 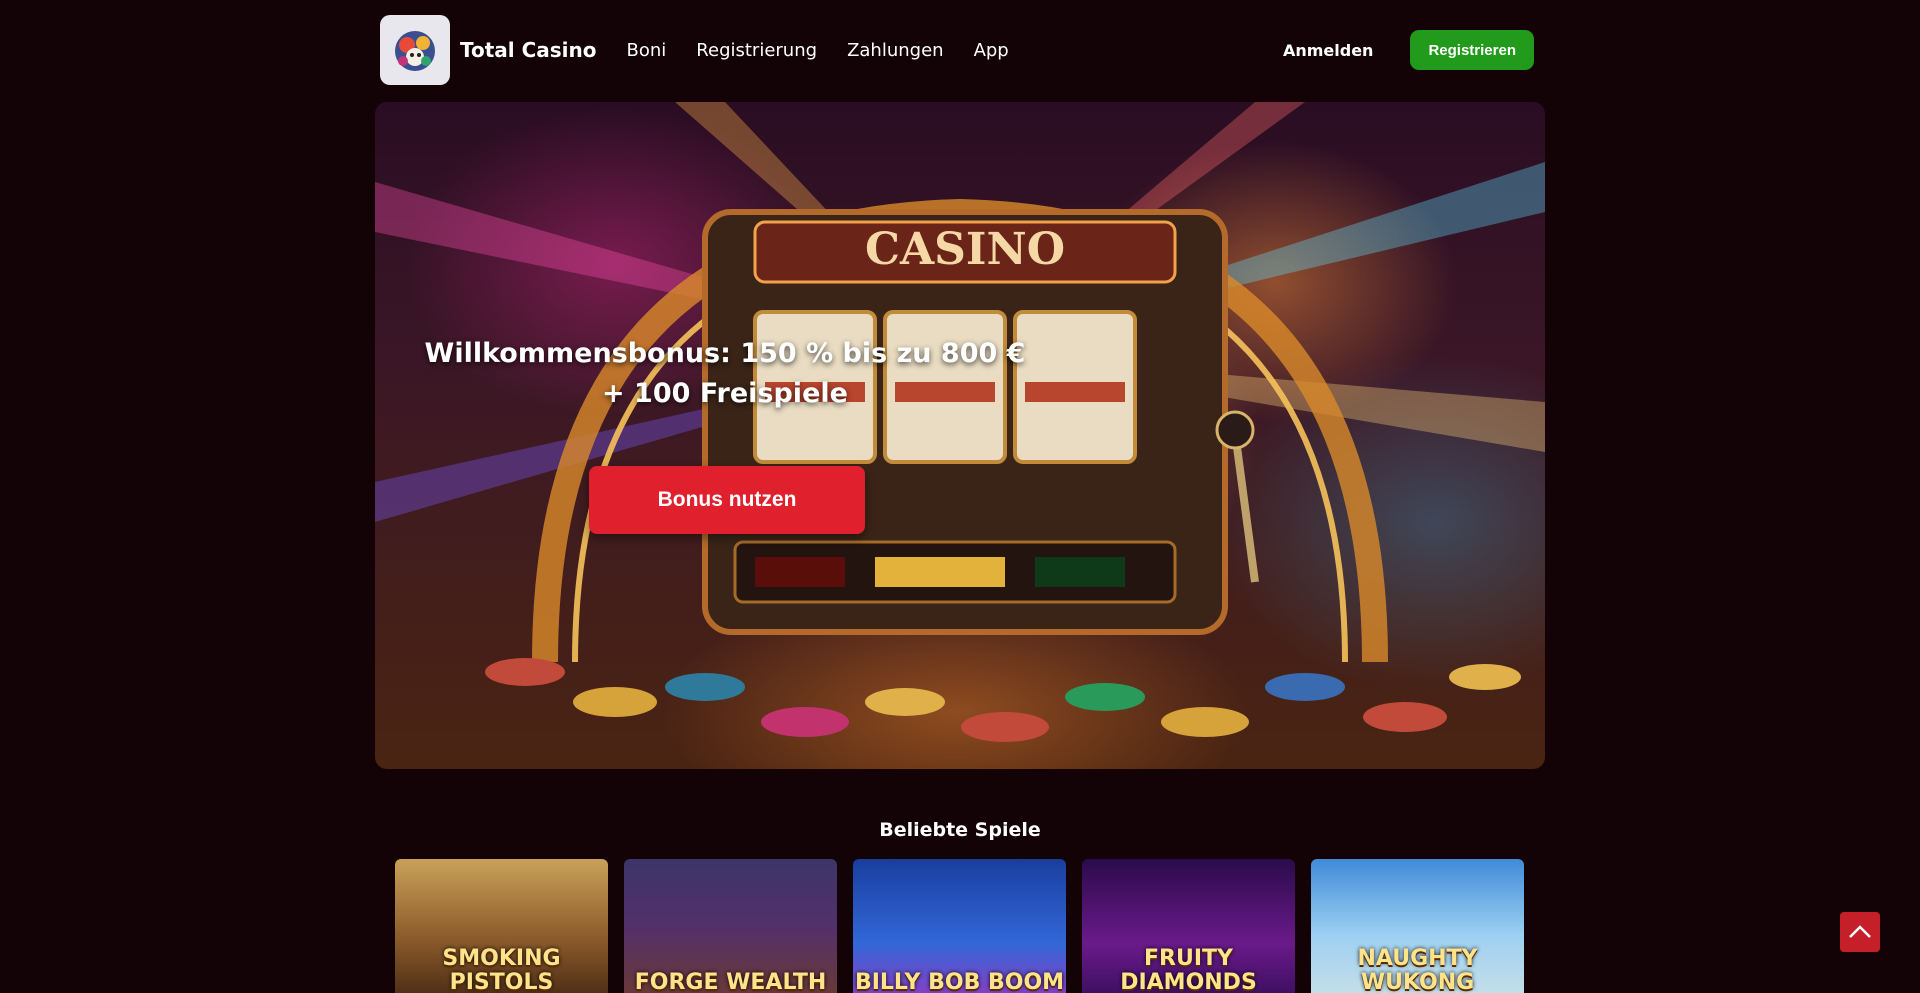 What do you see at coordinates (1472, 50) in the screenshot?
I see `register-button: Registrieren` at bounding box center [1472, 50].